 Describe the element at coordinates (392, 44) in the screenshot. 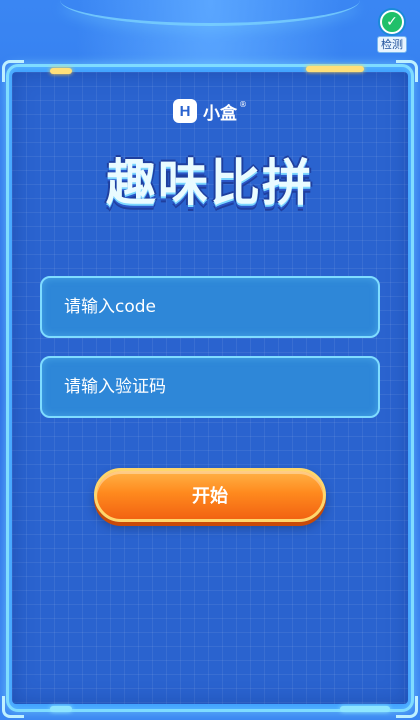

I see `detect-label: 检测` at that location.